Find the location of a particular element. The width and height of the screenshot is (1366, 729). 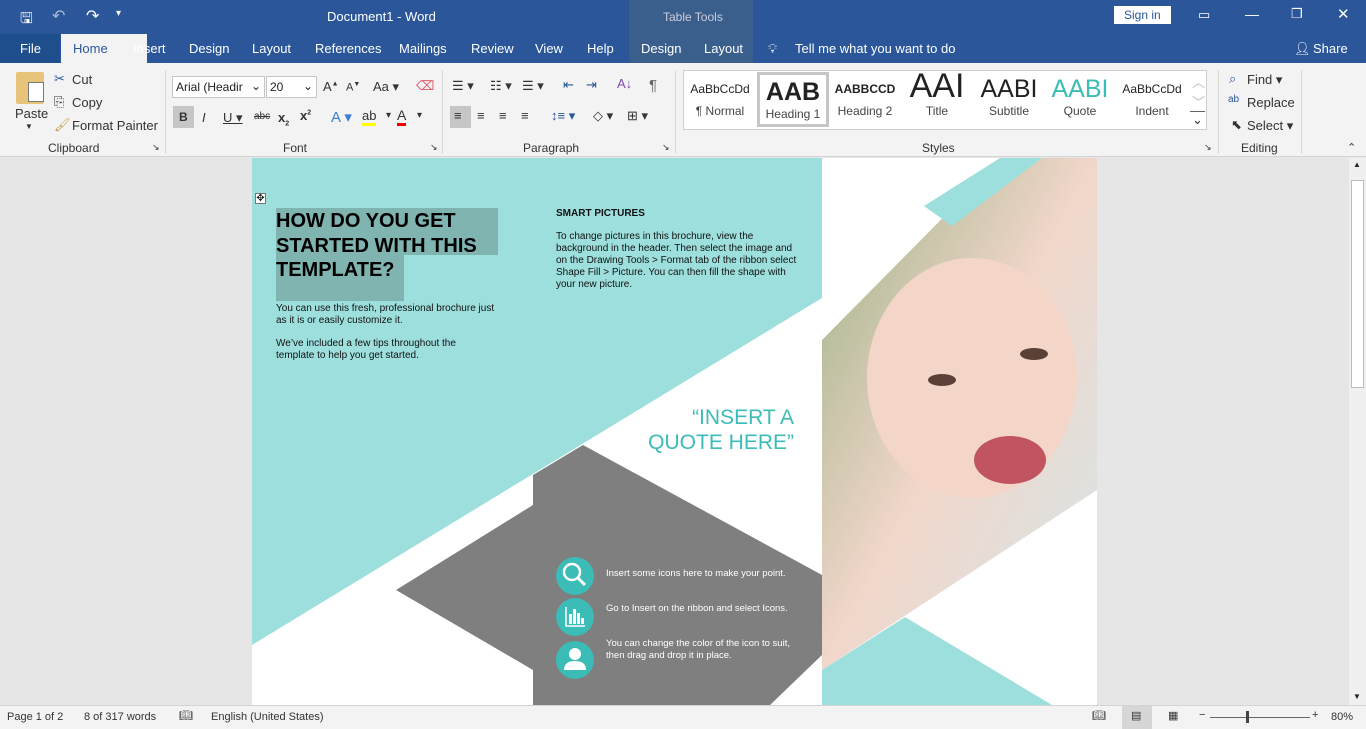

text-effects-icon: A ▾ is located at coordinates (341, 117).